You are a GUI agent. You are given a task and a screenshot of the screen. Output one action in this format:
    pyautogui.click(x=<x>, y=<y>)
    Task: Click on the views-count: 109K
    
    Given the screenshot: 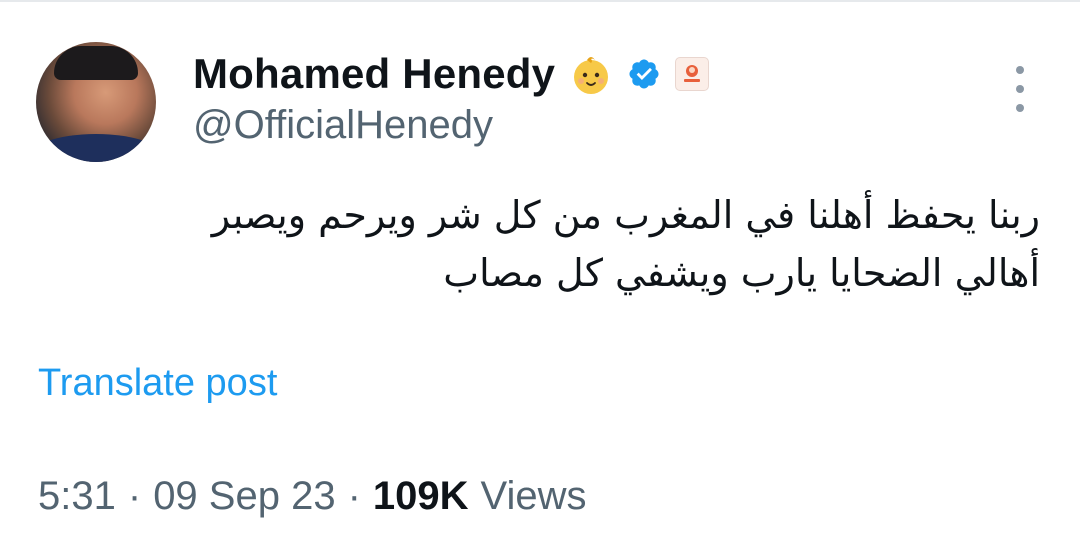 What is the action you would take?
    pyautogui.click(x=421, y=496)
    